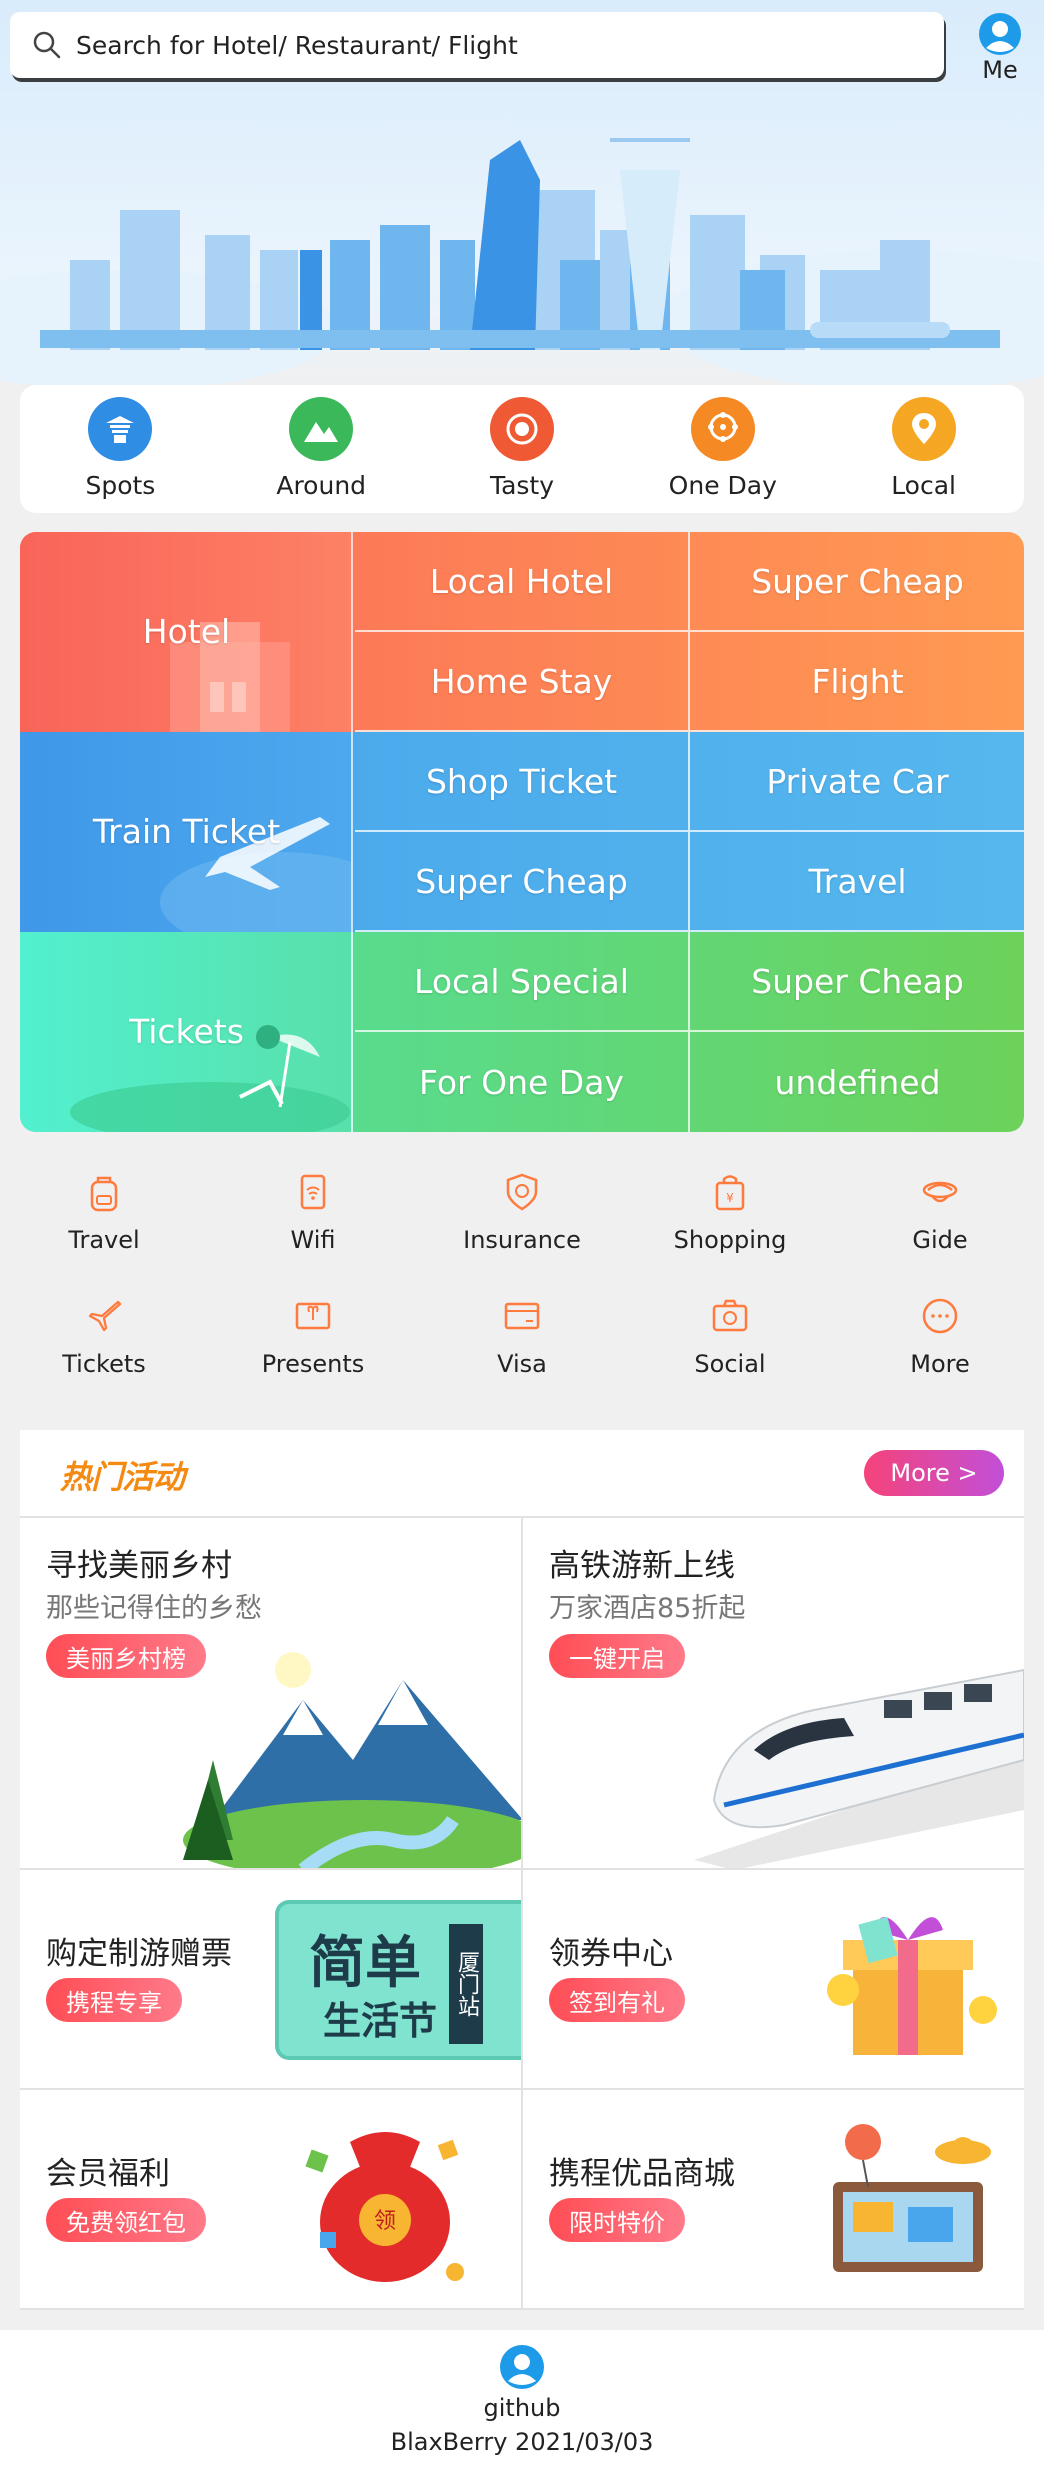  Describe the element at coordinates (271, 2200) in the screenshot. I see `card-member-benefits: 会员福利 免费领红包 领` at that location.